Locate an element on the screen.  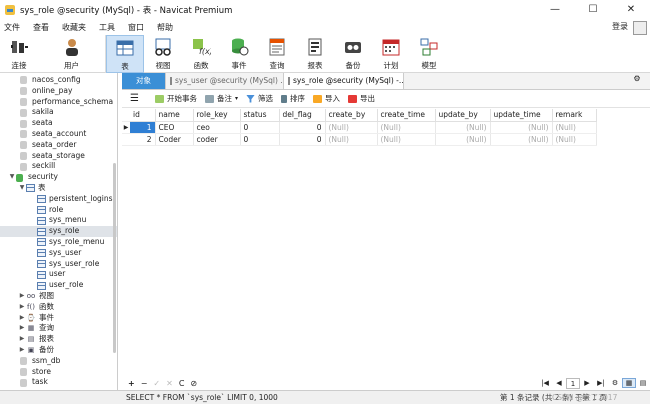
toolbar-event: 事件 is located at coordinates (239, 54).